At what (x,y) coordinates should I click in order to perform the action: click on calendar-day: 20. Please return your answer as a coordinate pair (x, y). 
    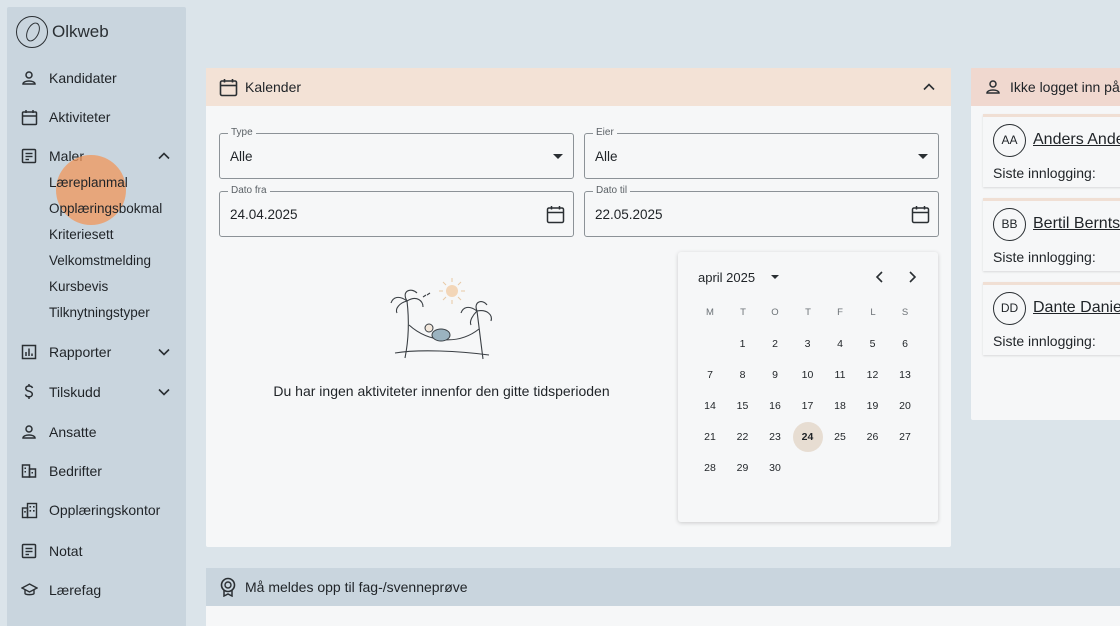
    Looking at the image, I should click on (905, 406).